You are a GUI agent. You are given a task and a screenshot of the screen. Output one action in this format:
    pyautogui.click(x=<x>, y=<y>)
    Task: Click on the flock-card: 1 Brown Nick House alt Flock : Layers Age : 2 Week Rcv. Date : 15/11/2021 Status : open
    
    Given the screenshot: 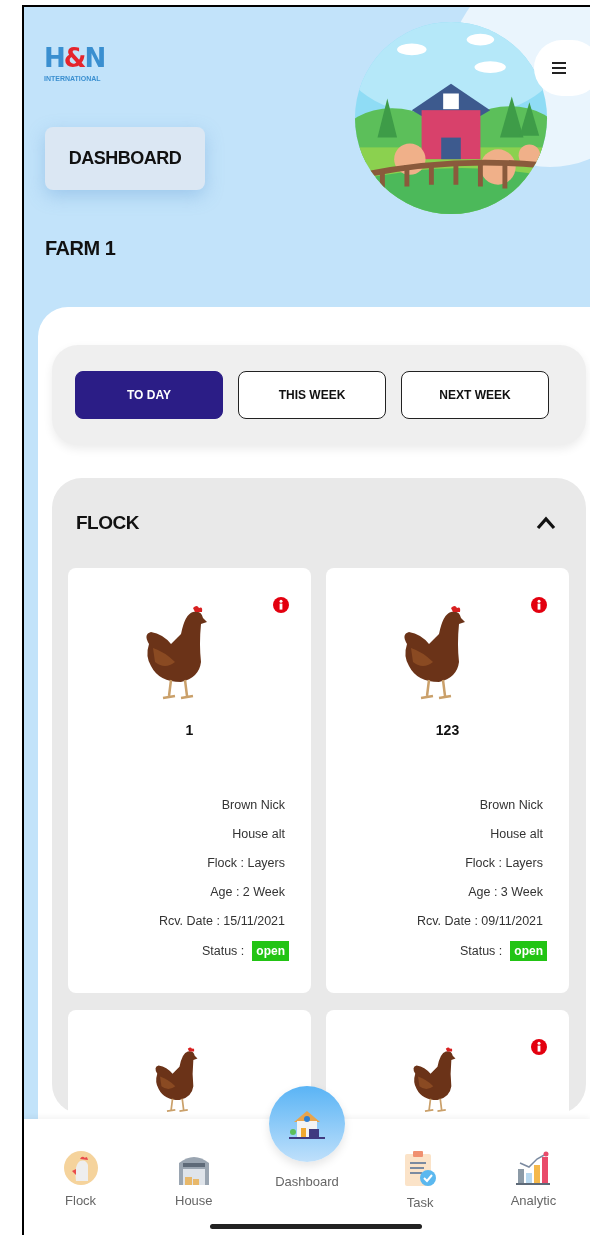 What is the action you would take?
    pyautogui.click(x=189, y=780)
    